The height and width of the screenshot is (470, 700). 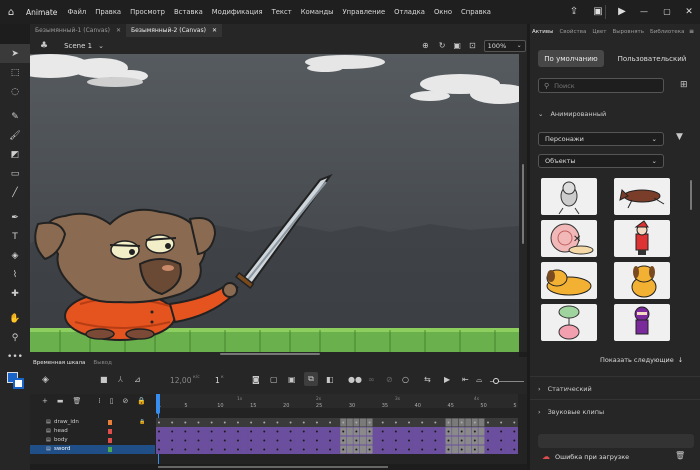 What do you see at coordinates (569, 238) in the screenshot?
I see `asset-thumbnail-snail: ✕` at bounding box center [569, 238].